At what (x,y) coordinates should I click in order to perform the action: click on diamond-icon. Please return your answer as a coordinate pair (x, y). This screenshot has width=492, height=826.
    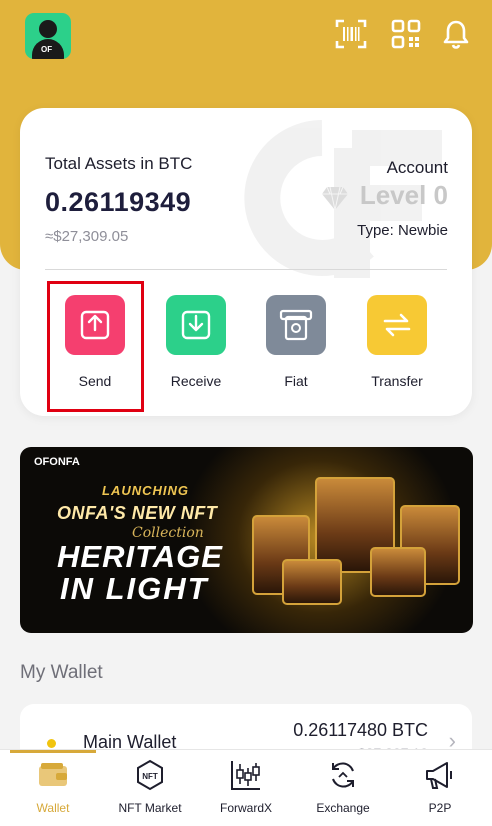
    Looking at the image, I should click on (335, 198).